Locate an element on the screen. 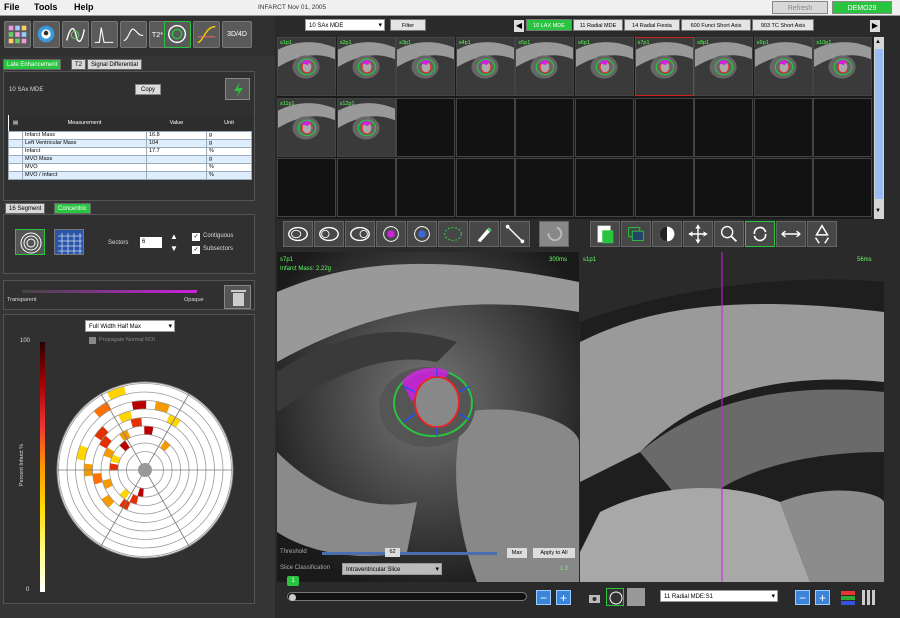 The height and width of the screenshot is (618, 900). phase-slider is located at coordinates (407, 596).